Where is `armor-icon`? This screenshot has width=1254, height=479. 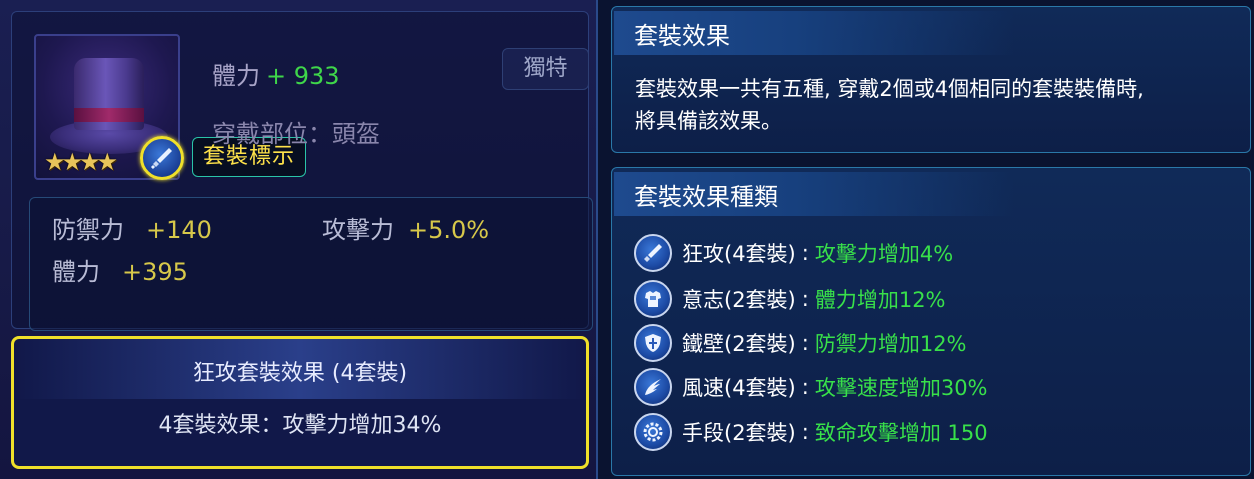 armor-icon is located at coordinates (653, 299).